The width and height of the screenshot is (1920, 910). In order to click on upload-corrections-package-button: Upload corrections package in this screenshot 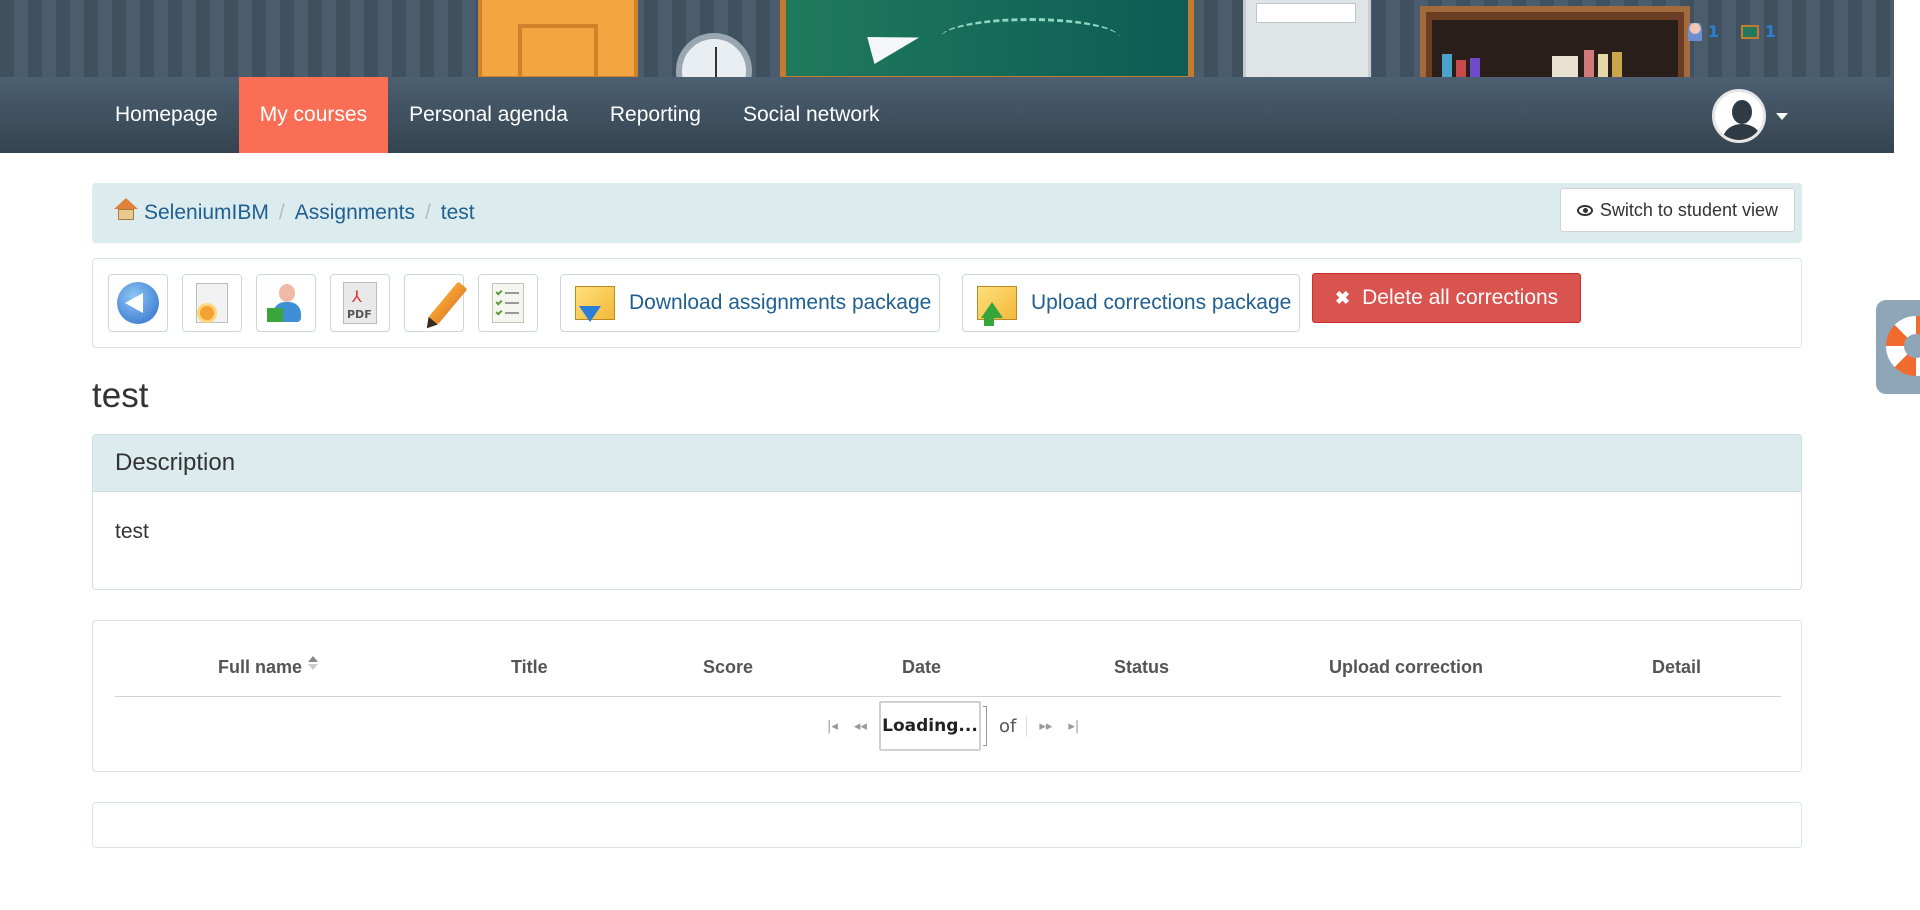, I will do `click(1131, 303)`.